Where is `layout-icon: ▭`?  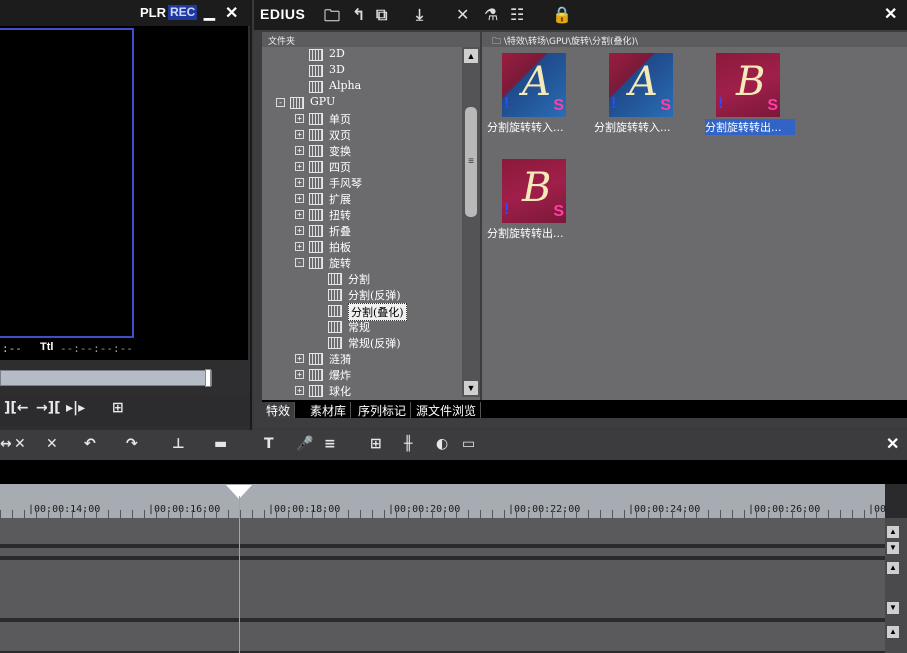 layout-icon: ▭ is located at coordinates (468, 444).